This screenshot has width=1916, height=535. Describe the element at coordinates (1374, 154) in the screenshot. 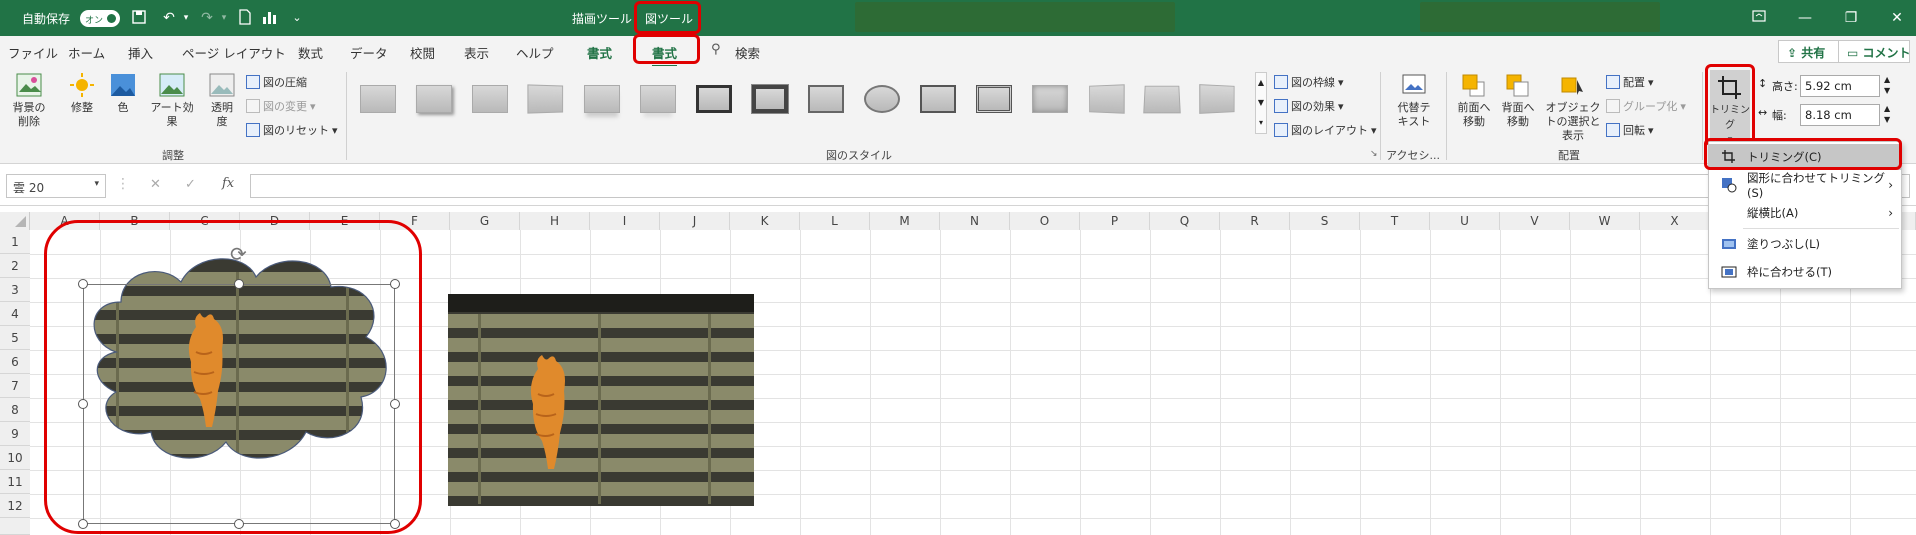

I see `dialog-launcher-icon: ↘` at that location.